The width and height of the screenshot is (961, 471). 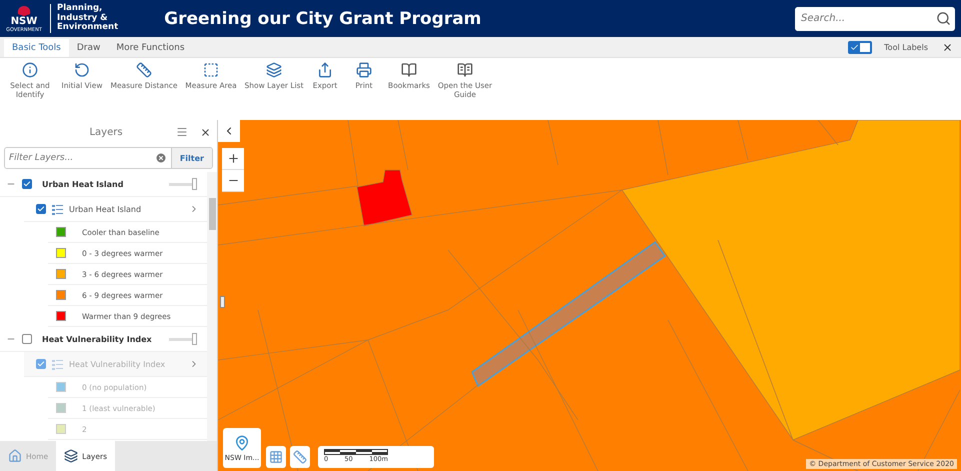 I want to click on collapse-panel-button, so click(x=229, y=131).